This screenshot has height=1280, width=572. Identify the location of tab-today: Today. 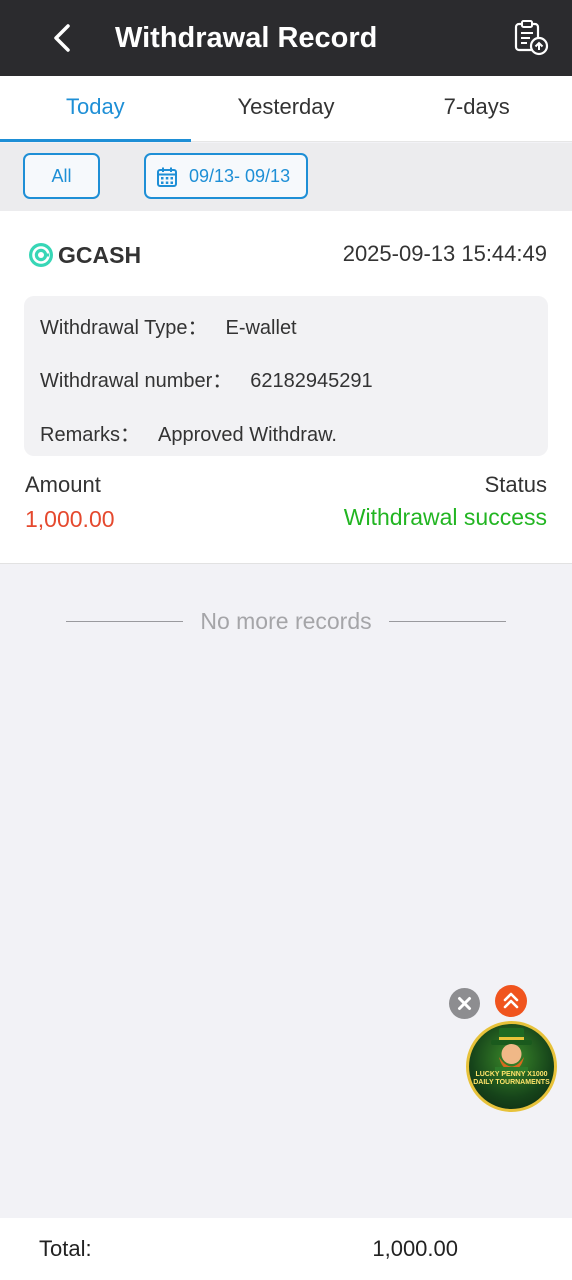
(95, 109).